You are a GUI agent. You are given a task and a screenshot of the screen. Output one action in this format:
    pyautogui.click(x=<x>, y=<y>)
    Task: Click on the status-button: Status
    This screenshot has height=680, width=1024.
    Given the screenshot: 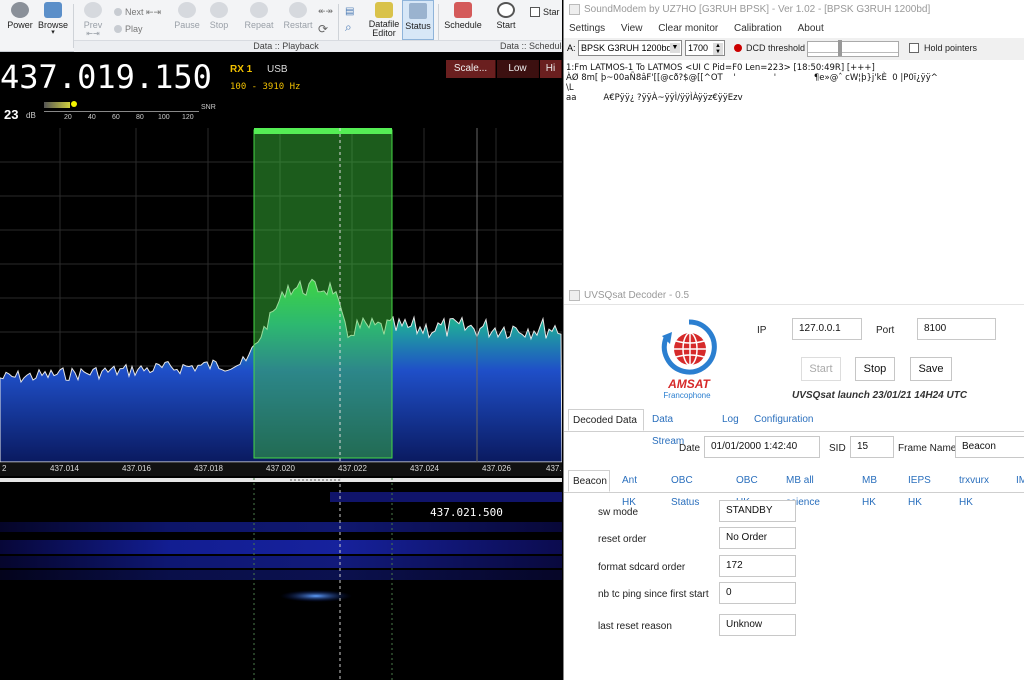 What is the action you would take?
    pyautogui.click(x=418, y=20)
    